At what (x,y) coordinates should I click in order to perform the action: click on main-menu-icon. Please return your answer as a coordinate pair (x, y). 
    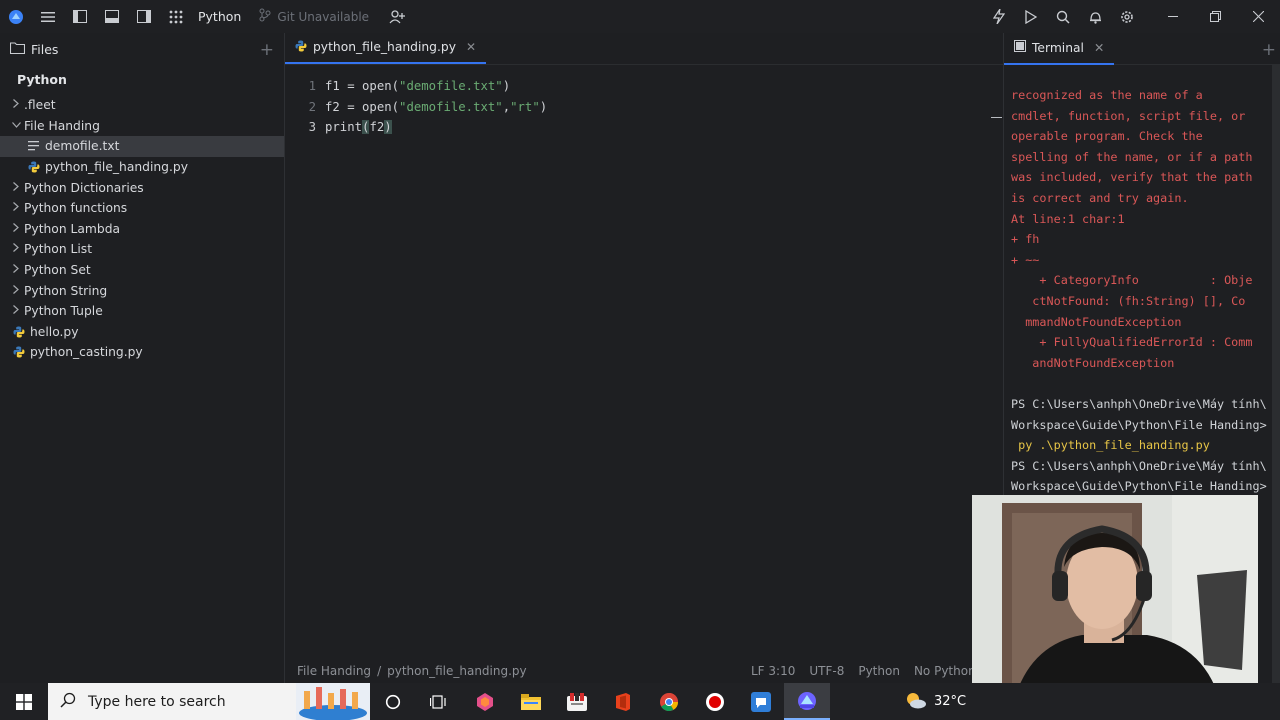
    Looking at the image, I should click on (48, 16).